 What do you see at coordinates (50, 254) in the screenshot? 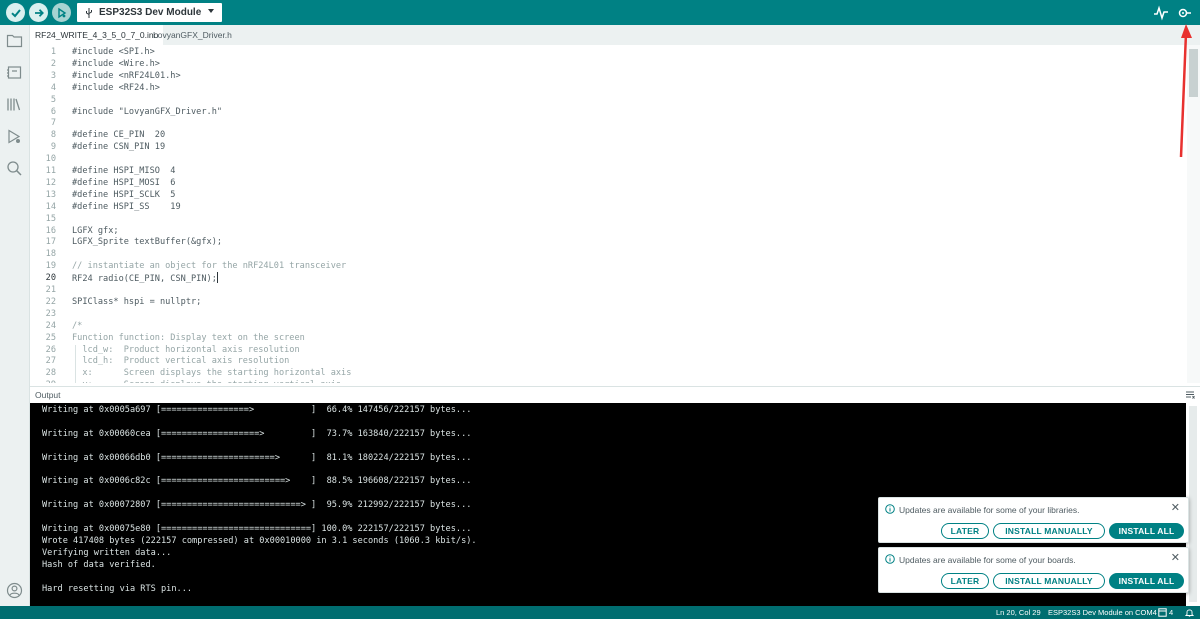
I see `line-number: 18` at bounding box center [50, 254].